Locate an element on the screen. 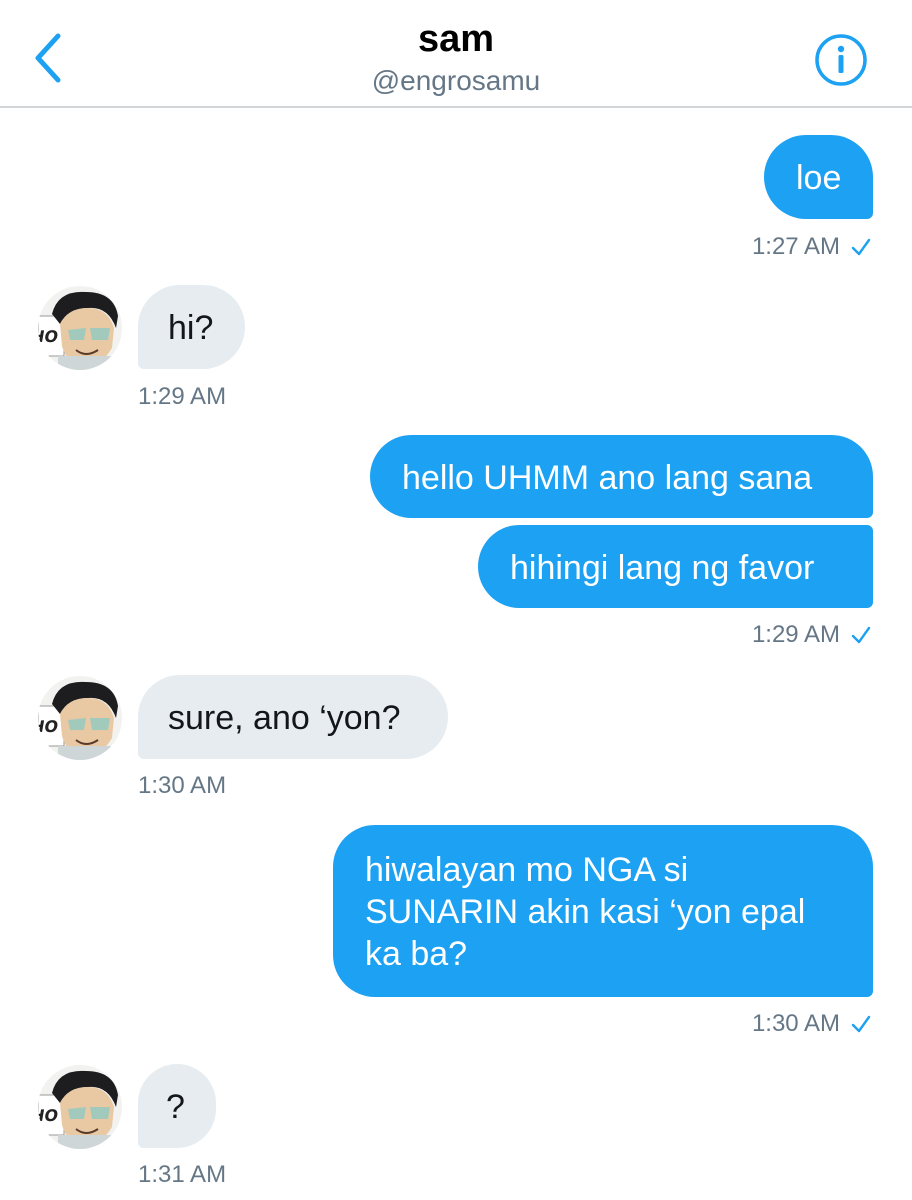 This screenshot has height=1200, width=912. info-button is located at coordinates (841, 60).